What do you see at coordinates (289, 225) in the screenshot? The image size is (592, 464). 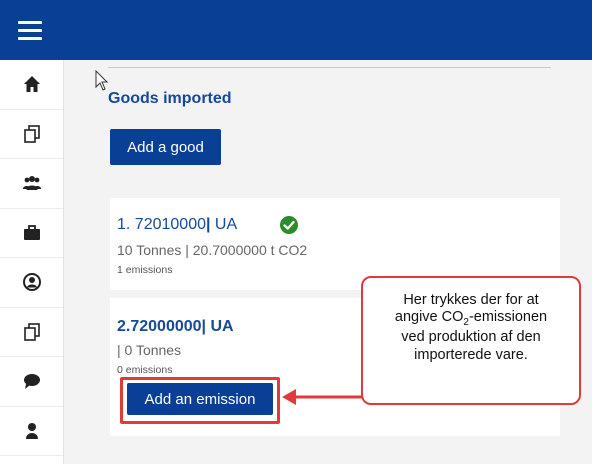 I see `check-circle-icon` at bounding box center [289, 225].